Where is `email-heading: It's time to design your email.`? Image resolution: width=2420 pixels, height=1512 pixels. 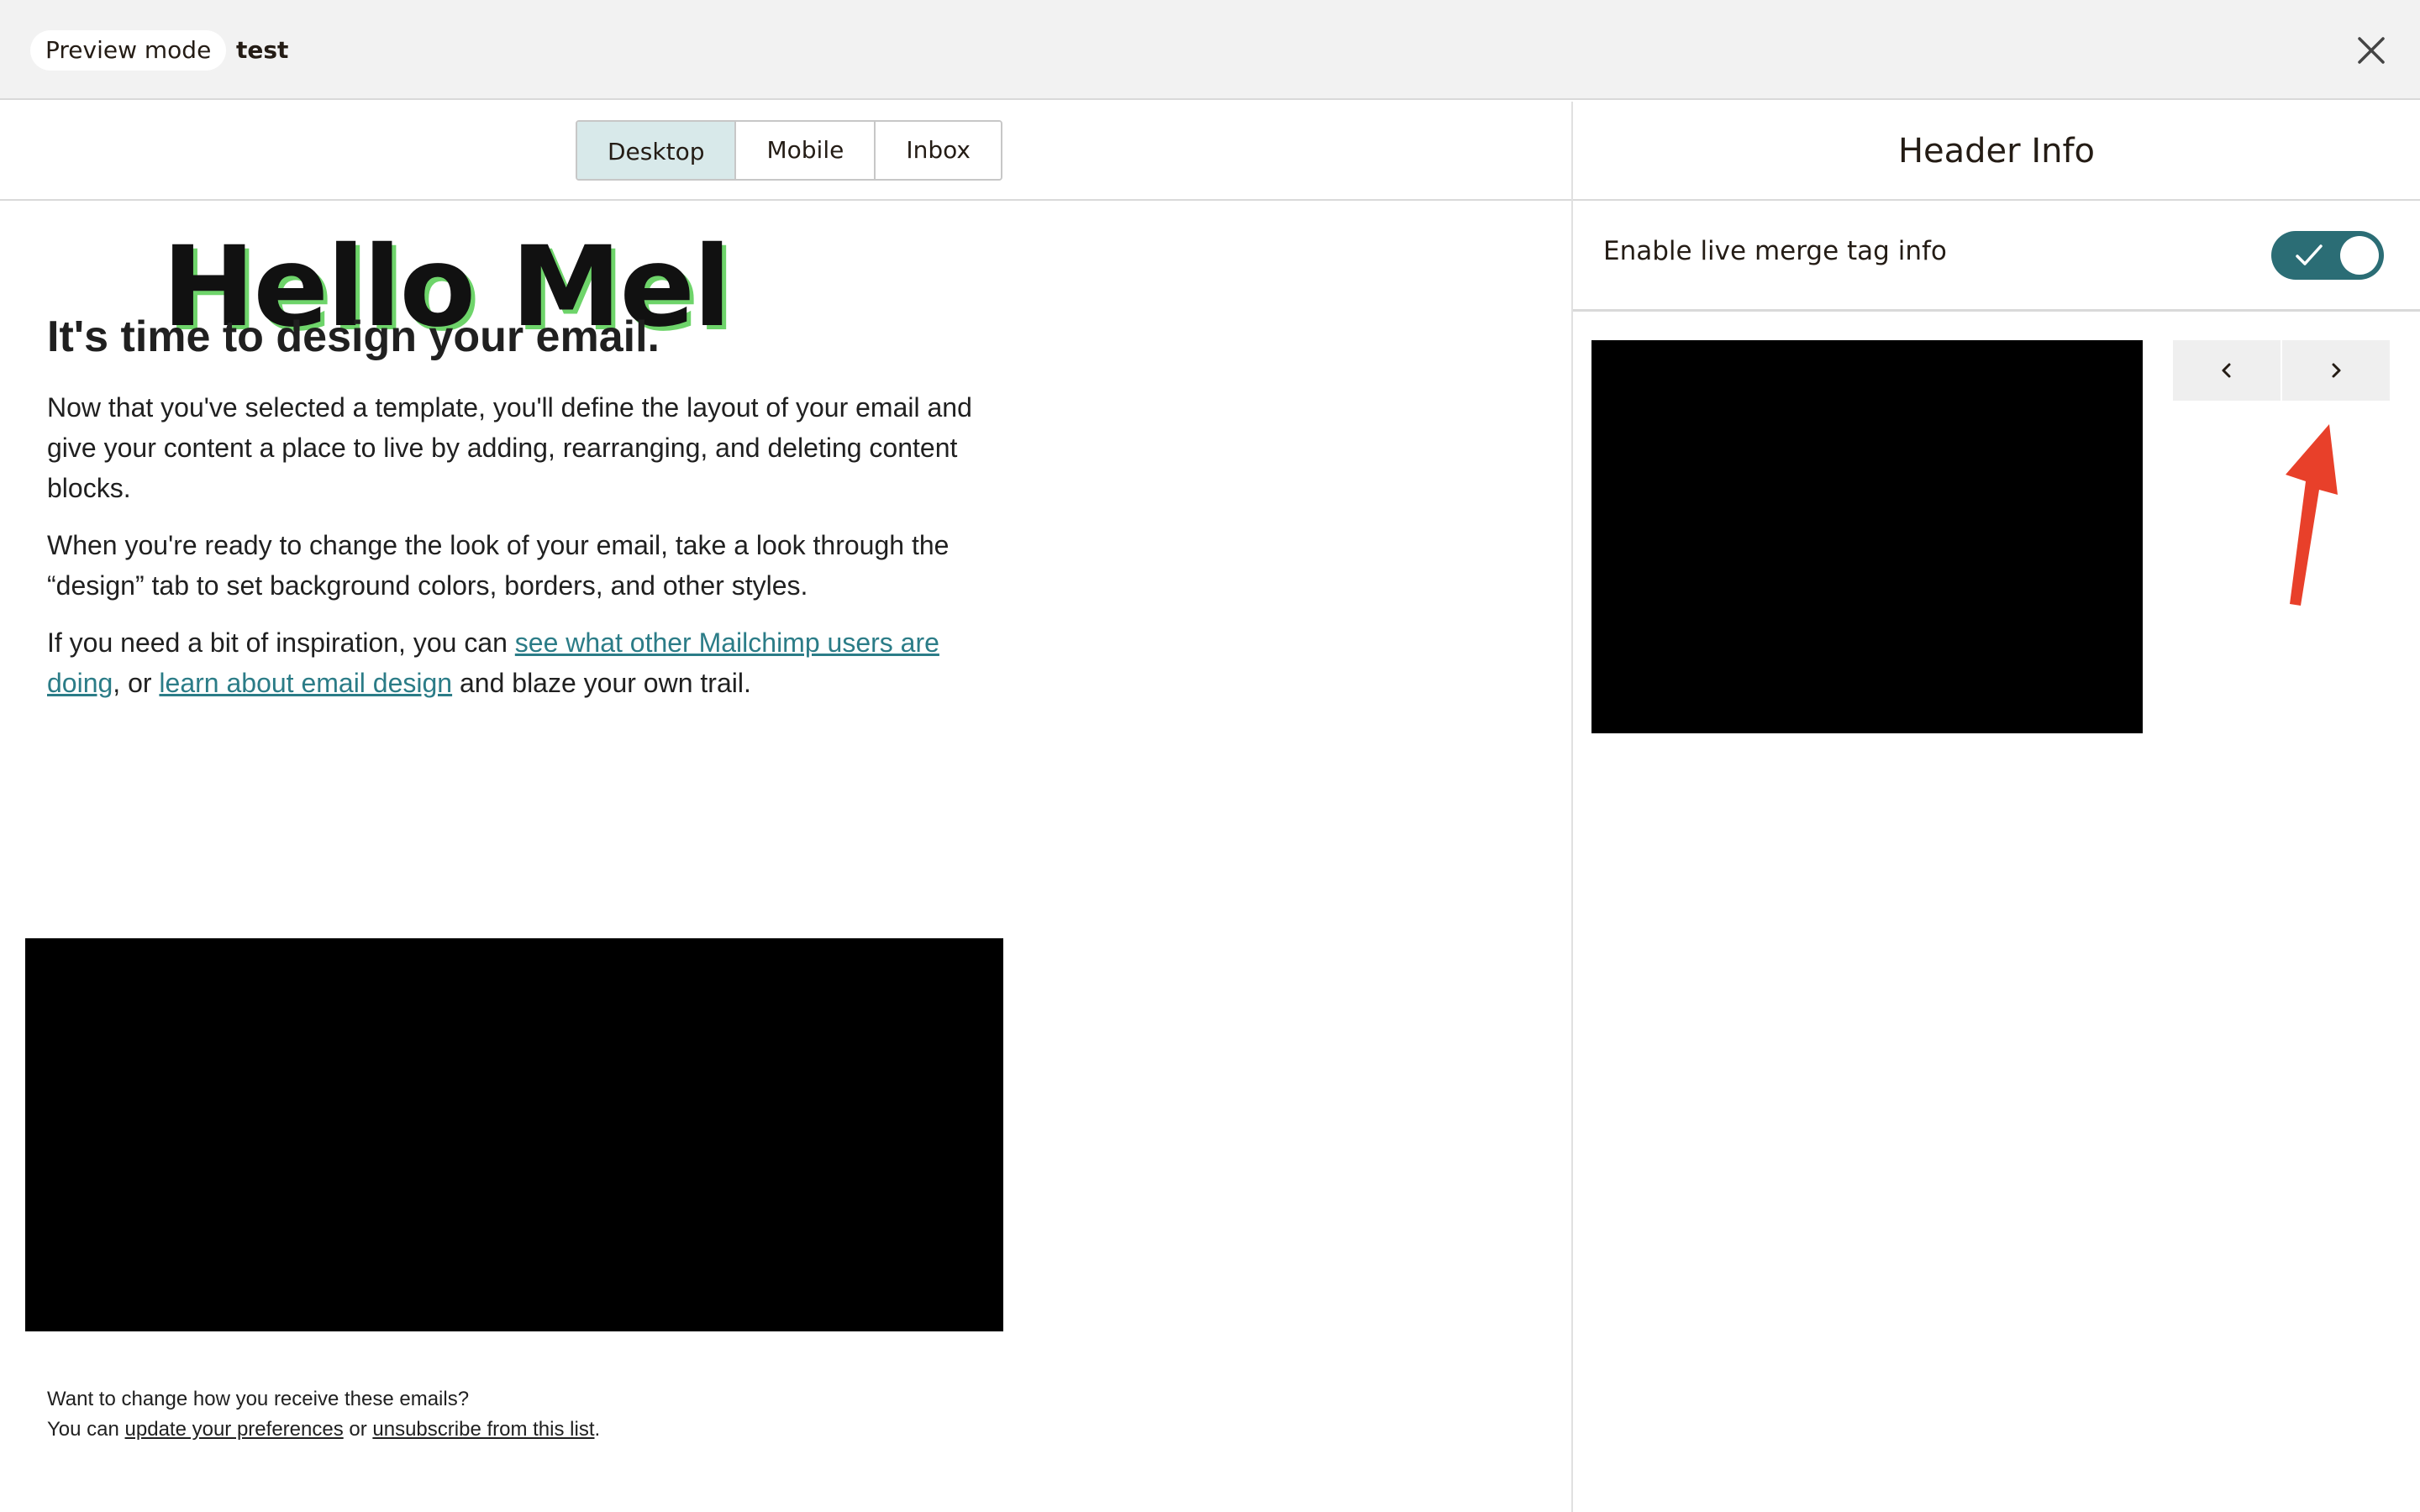
email-heading: It's time to design your email. is located at coordinates (353, 336).